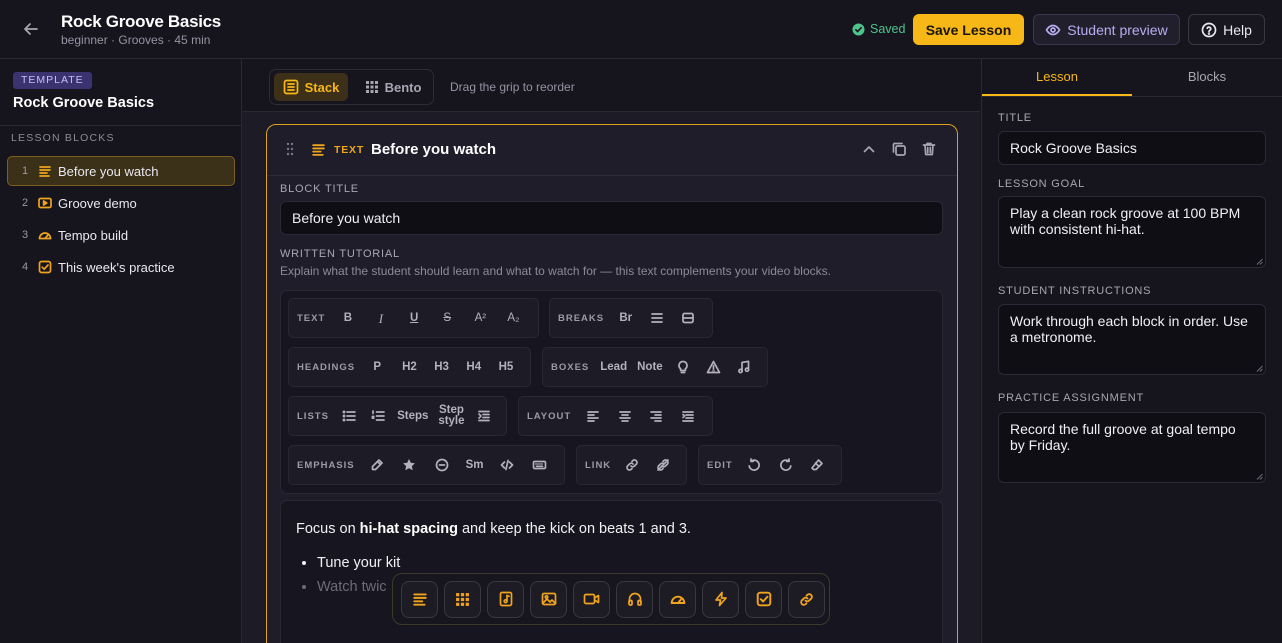 The width and height of the screenshot is (1282, 643). I want to click on small-text-button: Sm, so click(474, 465).